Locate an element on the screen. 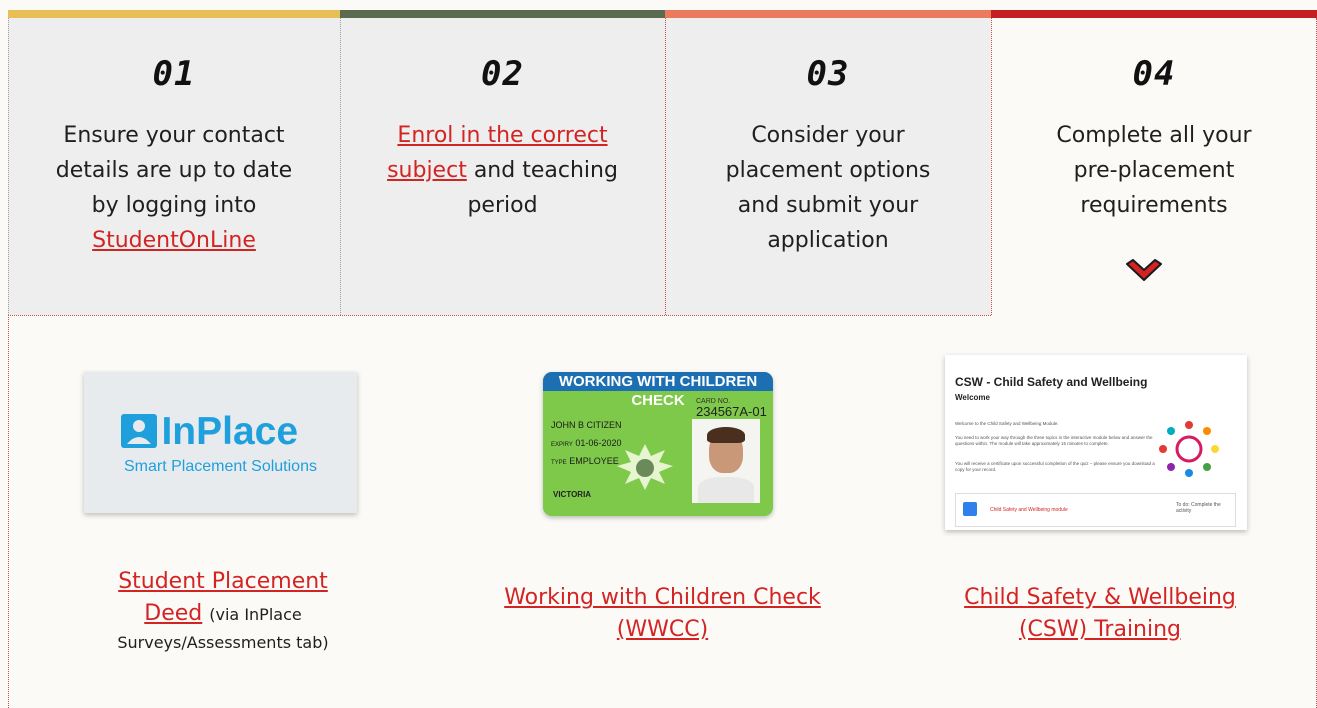  photo-shirt is located at coordinates (726, 490).